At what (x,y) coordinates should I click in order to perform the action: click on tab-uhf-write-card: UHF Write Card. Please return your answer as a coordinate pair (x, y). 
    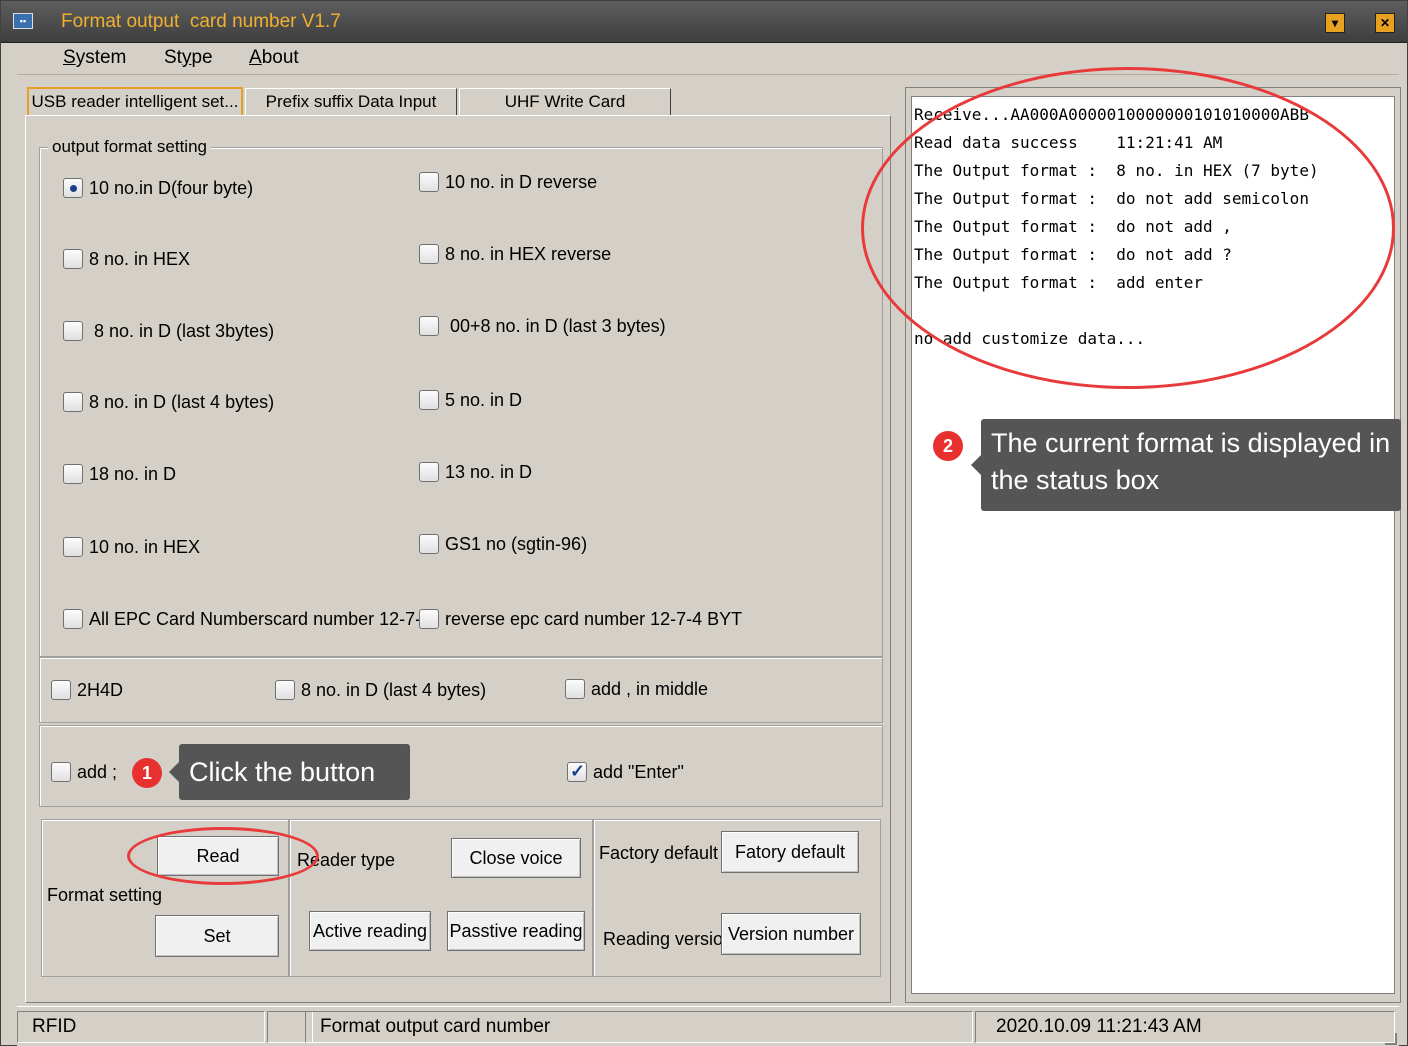
    Looking at the image, I should click on (565, 101).